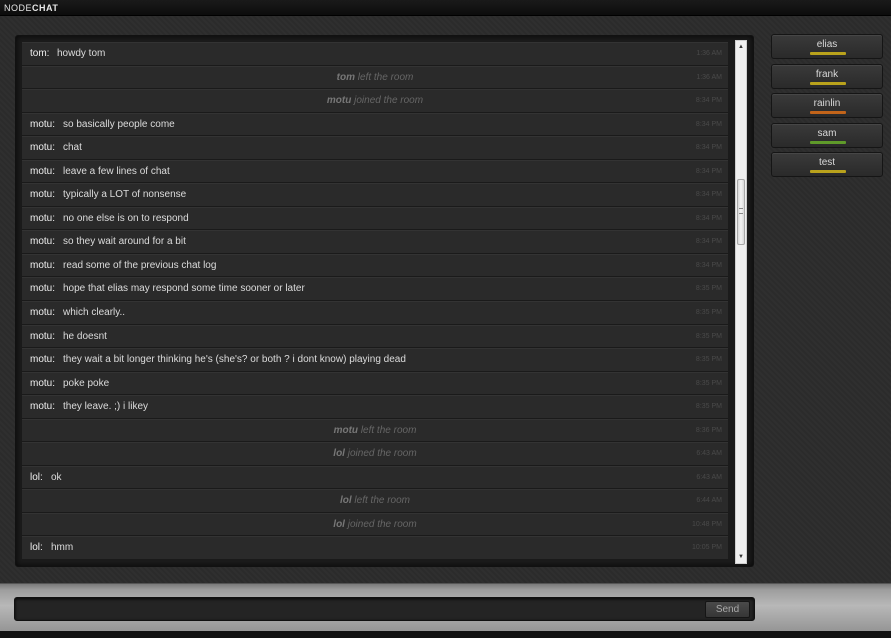 The width and height of the screenshot is (891, 638). I want to click on event-row: motu joined the room 8:34 PM, so click(375, 101).